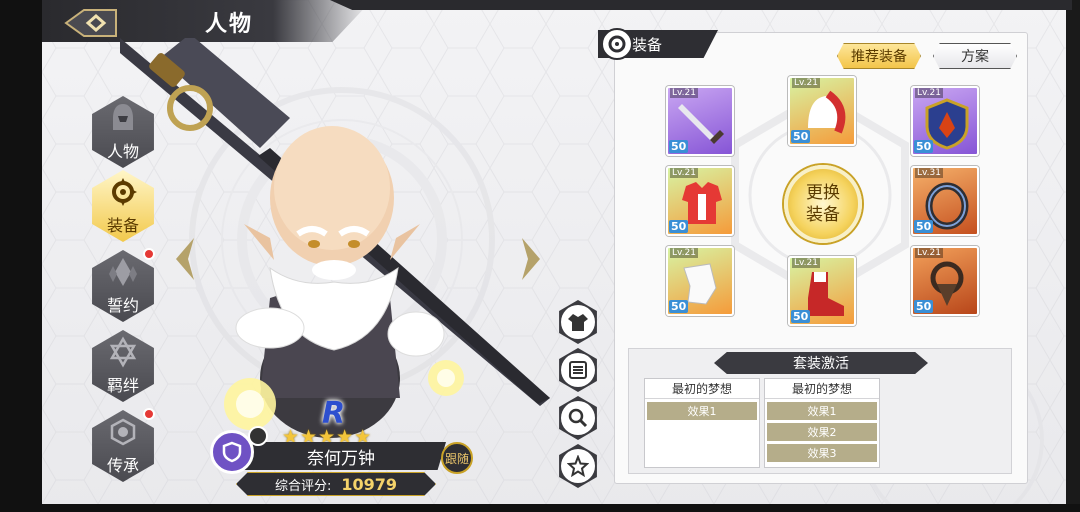 This screenshot has height=512, width=1080. I want to click on change-equipment-label-1: 更换, so click(823, 193).